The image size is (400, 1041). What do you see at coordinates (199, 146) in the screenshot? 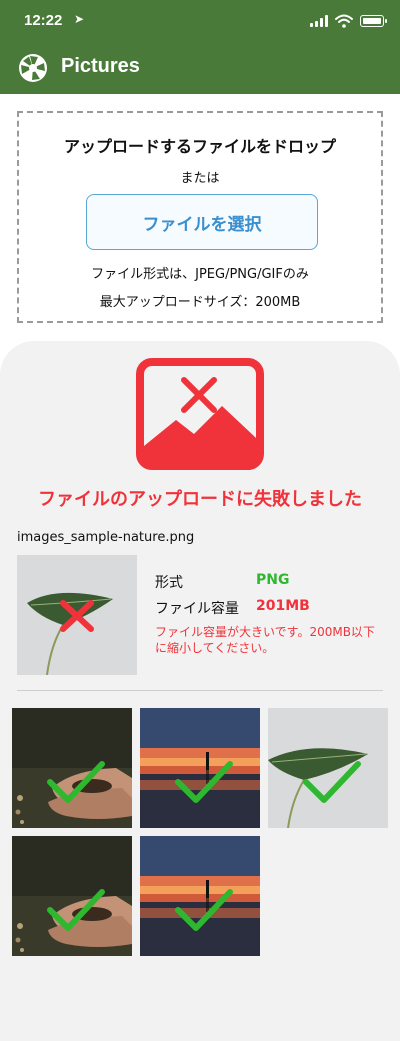
I see `drop-zone-title: アップロードするファイルをドロップ` at bounding box center [199, 146].